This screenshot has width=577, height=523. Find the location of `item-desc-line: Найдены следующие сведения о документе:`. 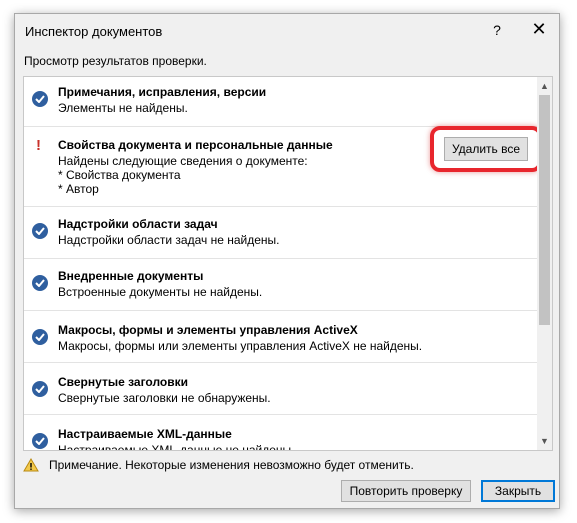

item-desc-line: Найдены следующие сведения о документе: is located at coordinates (183, 161).